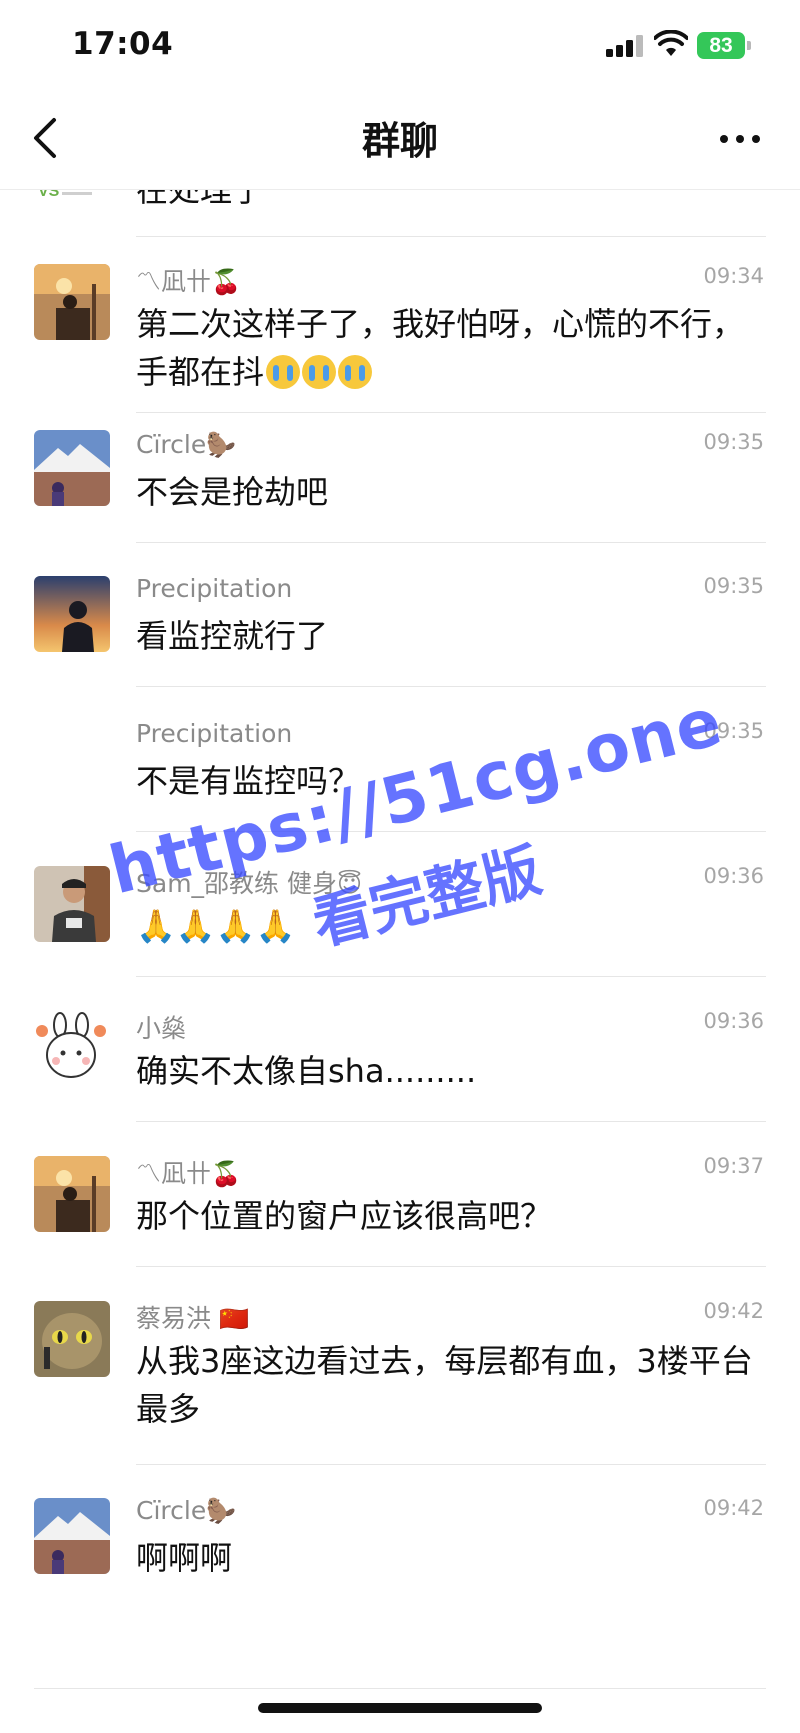 This screenshot has width=800, height=1733. What do you see at coordinates (733, 276) in the screenshot?
I see `message-time: 09:34` at bounding box center [733, 276].